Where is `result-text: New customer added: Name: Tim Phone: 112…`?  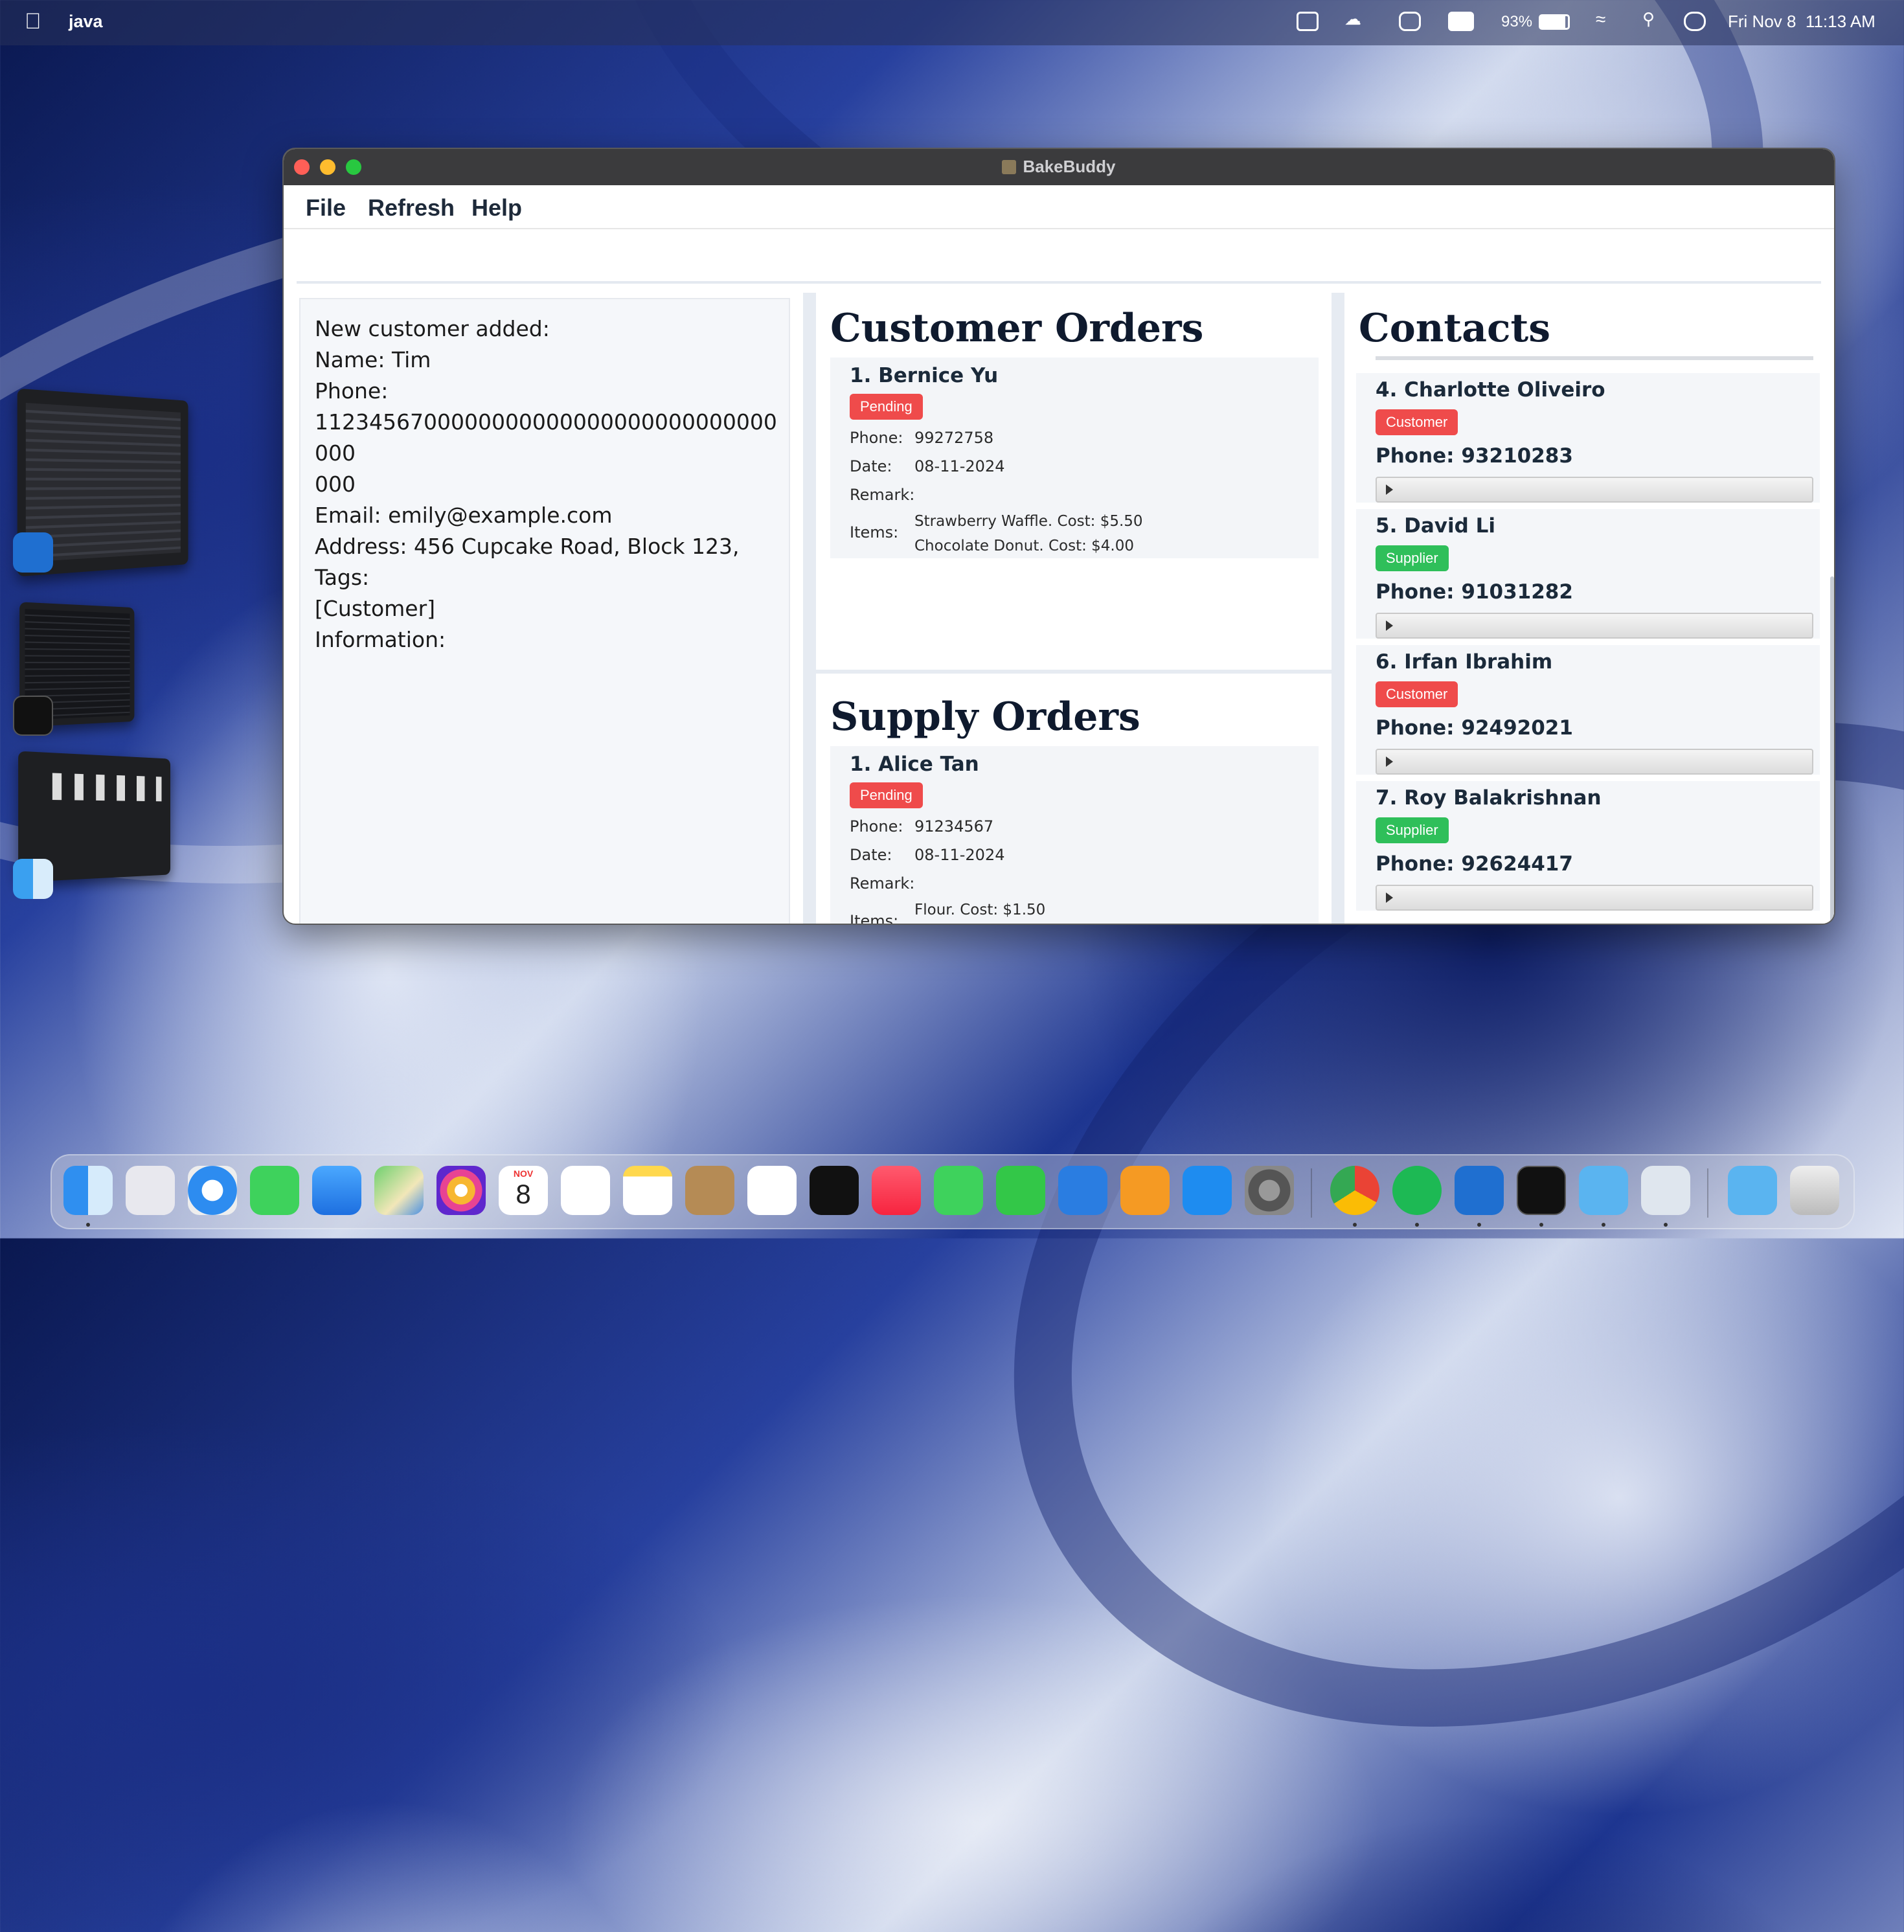 result-text: New customer added: Name: Tim Phone: 112… is located at coordinates (540, 484).